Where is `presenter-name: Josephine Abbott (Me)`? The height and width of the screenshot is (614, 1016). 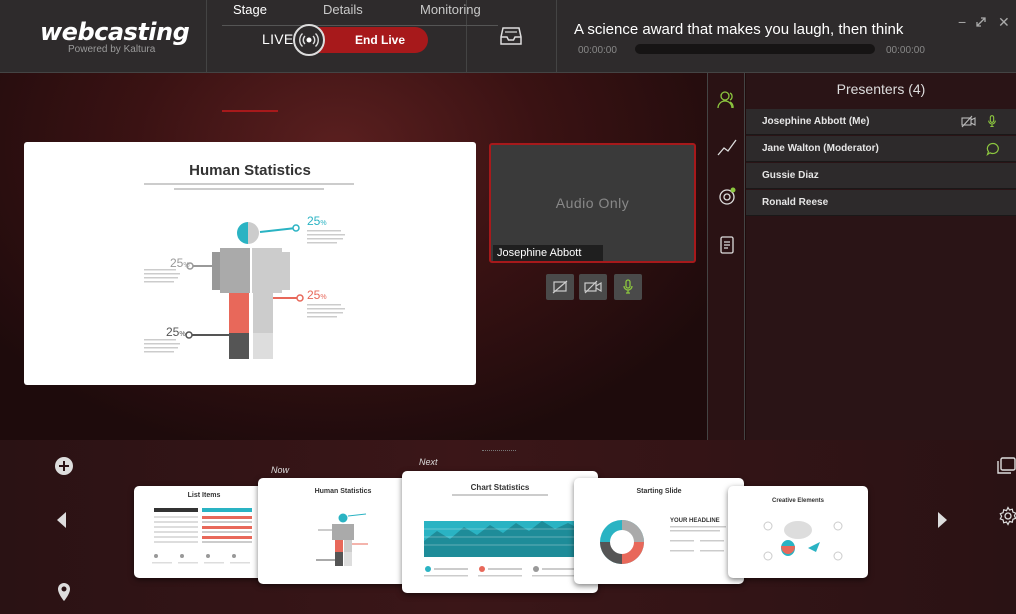 presenter-name: Josephine Abbott (Me) is located at coordinates (816, 121).